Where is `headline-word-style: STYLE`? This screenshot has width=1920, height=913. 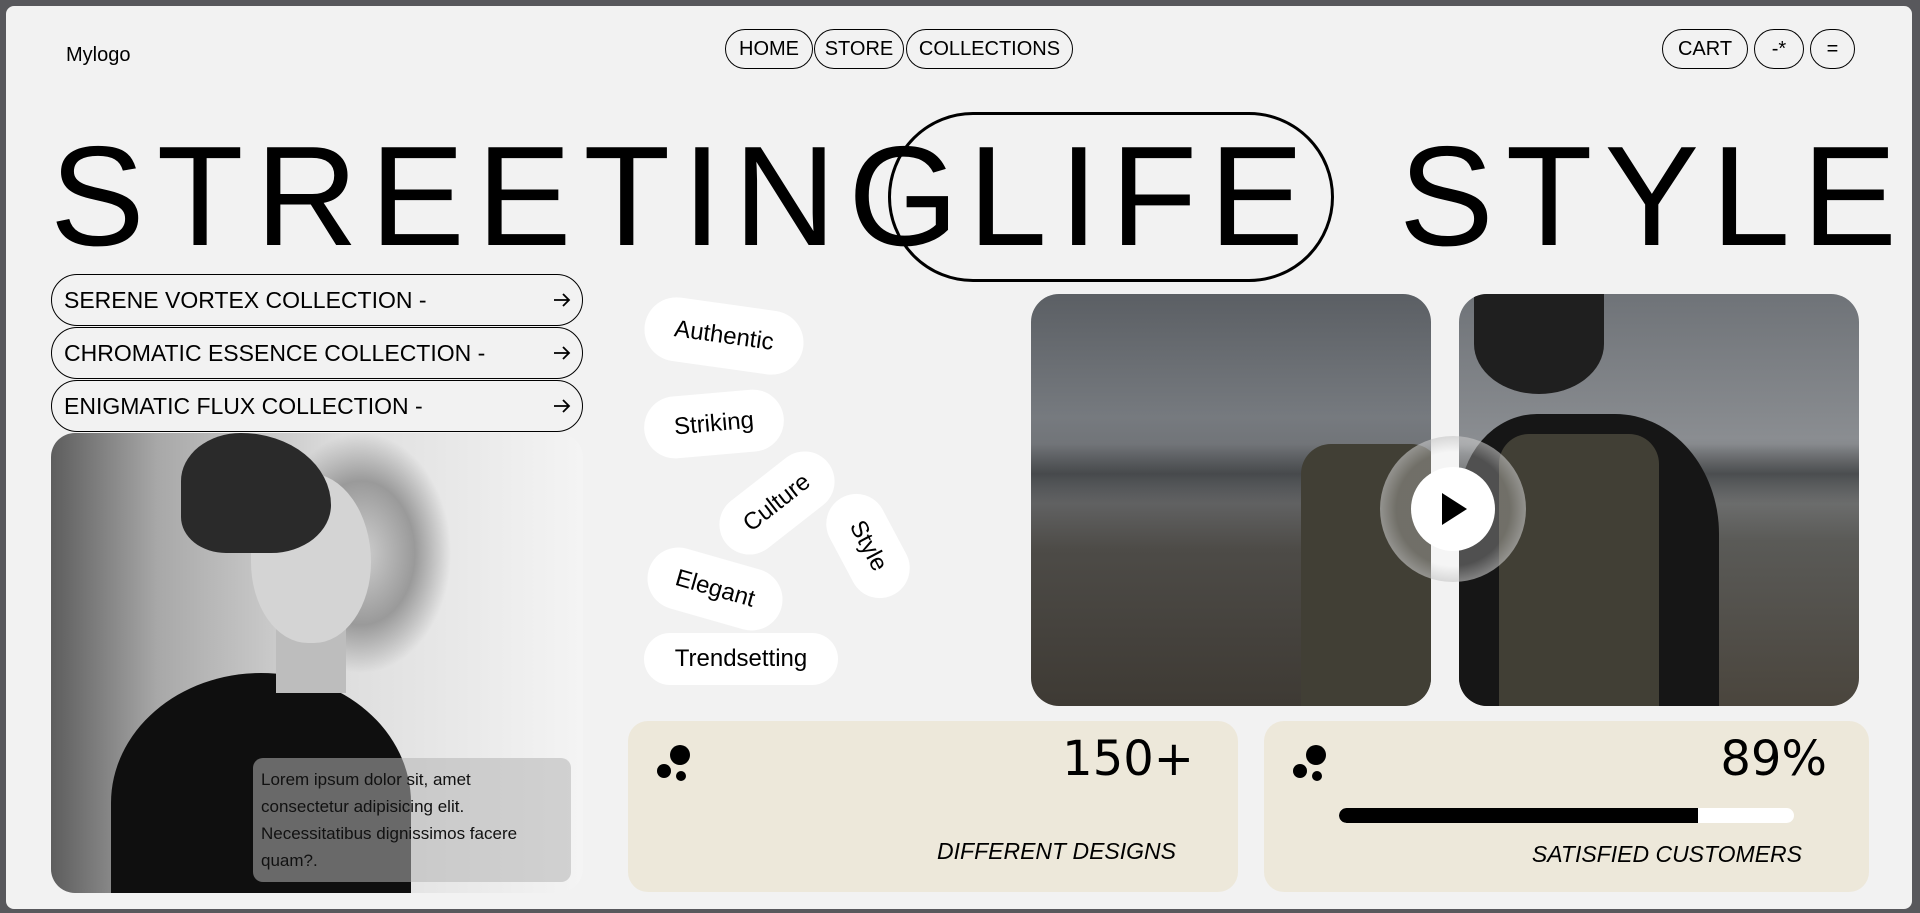
headline-word-style: STYLE is located at coordinates (1654, 196).